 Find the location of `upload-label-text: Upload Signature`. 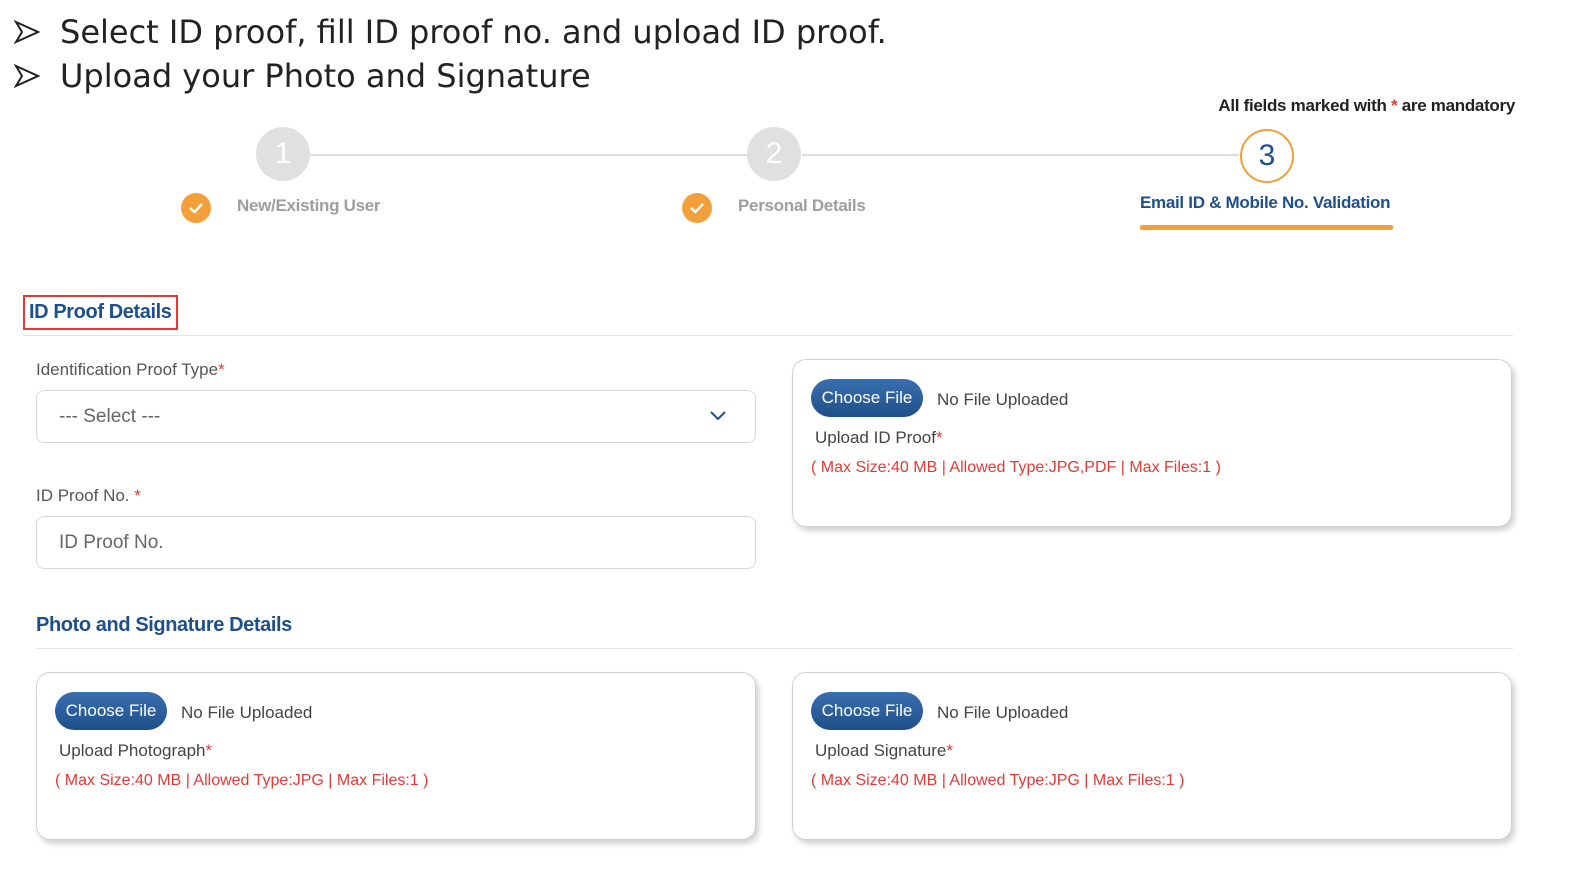

upload-label-text: Upload Signature is located at coordinates (881, 750).